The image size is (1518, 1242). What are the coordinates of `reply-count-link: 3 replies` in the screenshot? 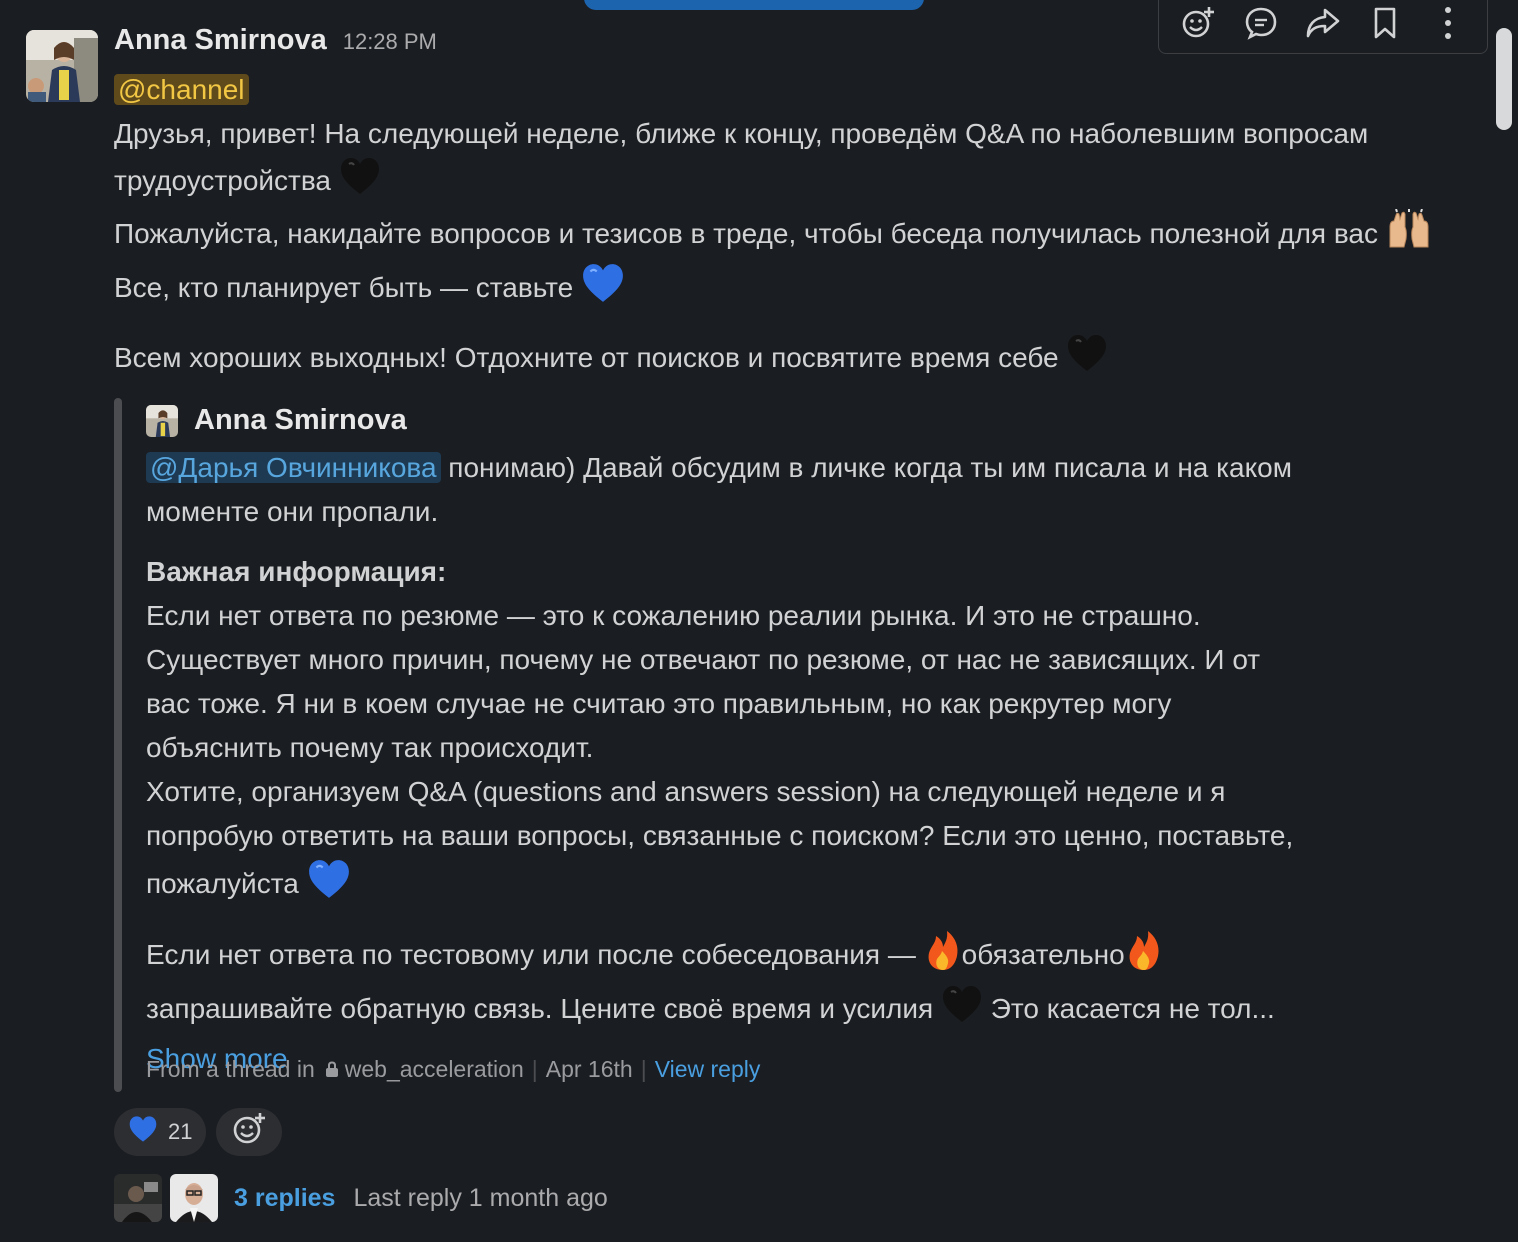 It's located at (284, 1198).